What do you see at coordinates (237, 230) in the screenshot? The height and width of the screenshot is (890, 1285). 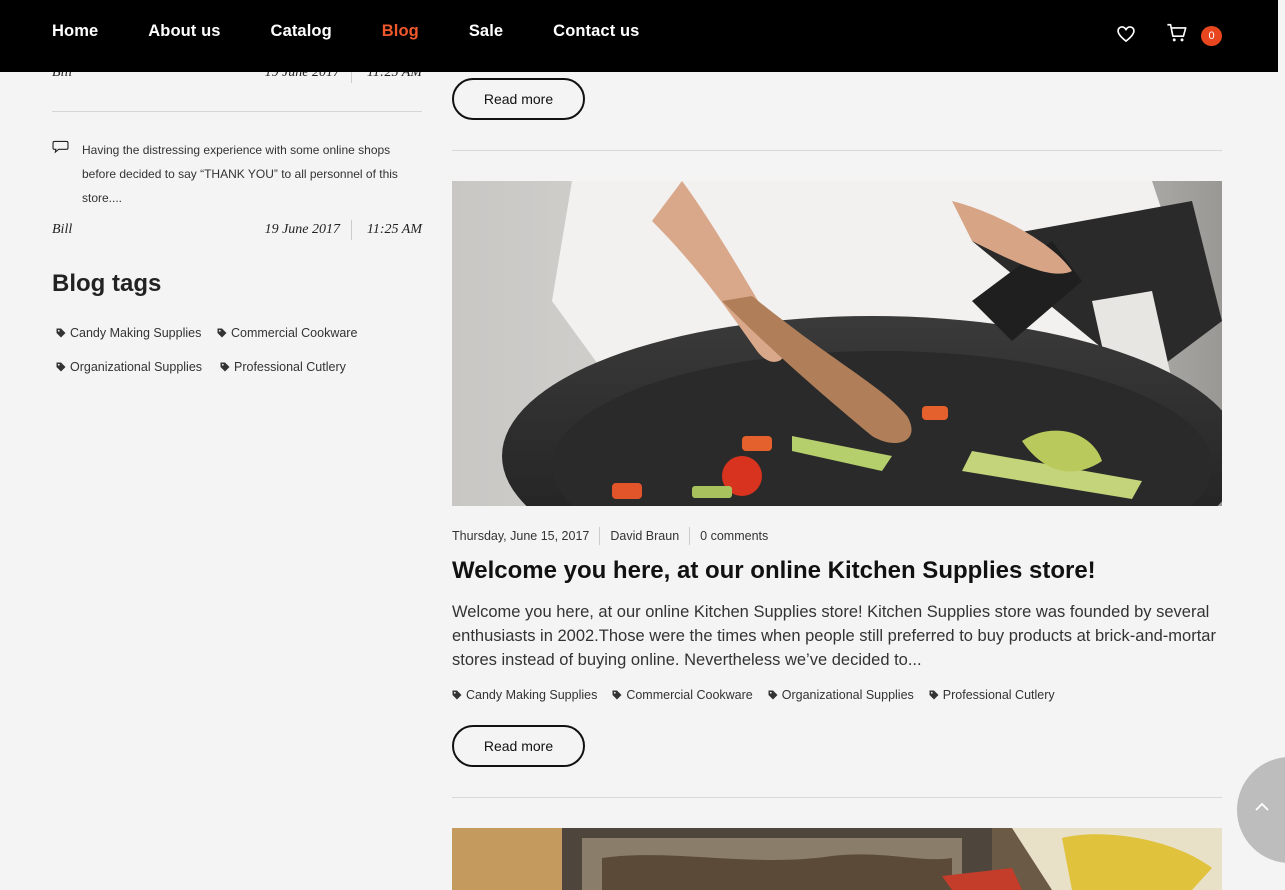 I see `comment-meta: Bill 19 June 2017 11:25 AM` at bounding box center [237, 230].